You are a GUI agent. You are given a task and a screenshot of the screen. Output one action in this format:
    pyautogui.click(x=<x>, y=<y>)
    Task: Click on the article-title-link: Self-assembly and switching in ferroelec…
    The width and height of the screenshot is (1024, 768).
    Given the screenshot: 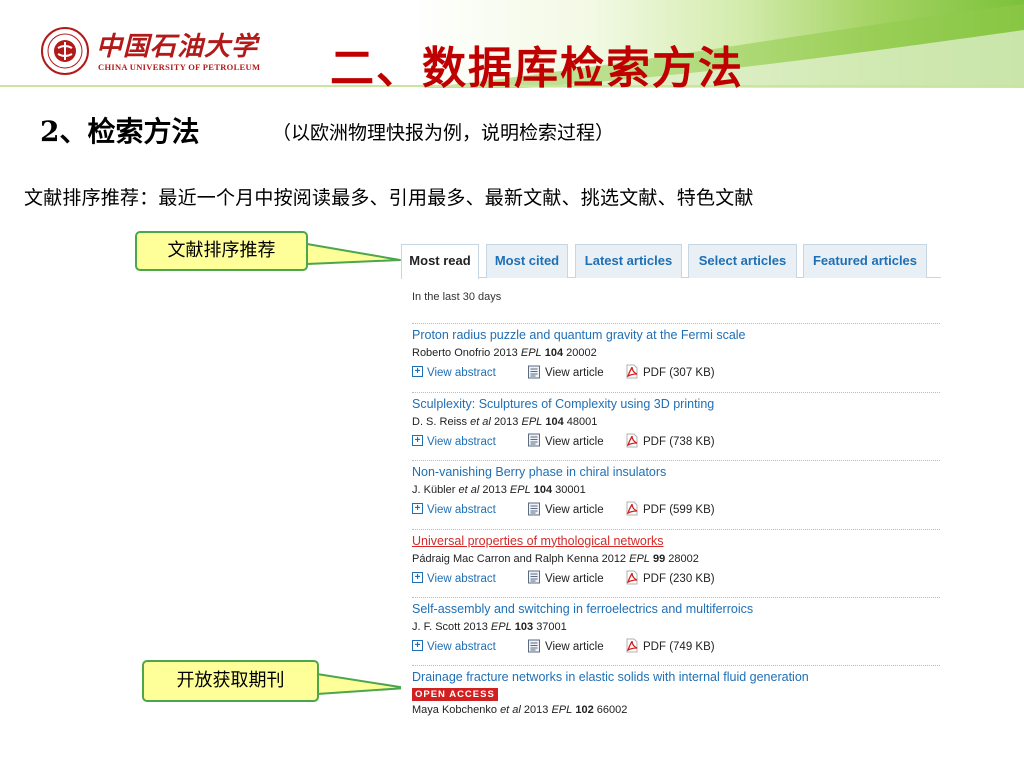 What is the action you would take?
    pyautogui.click(x=582, y=609)
    